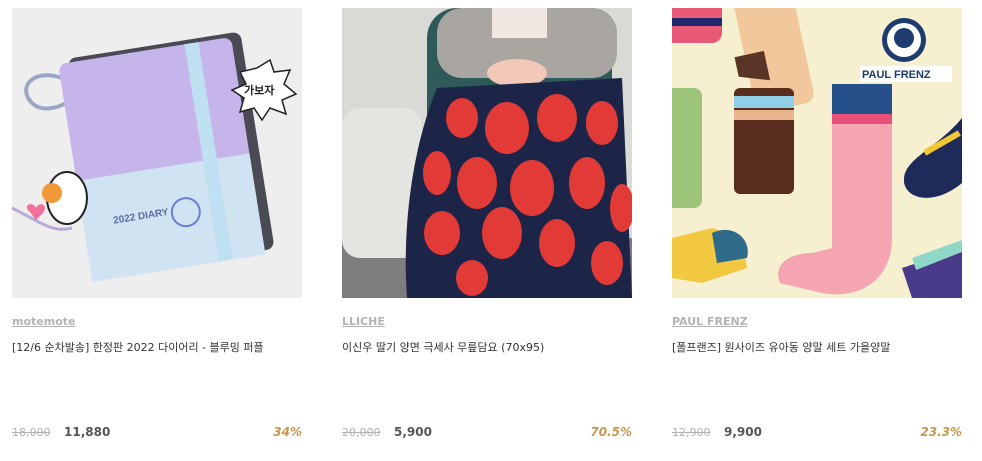  What do you see at coordinates (31, 432) in the screenshot?
I see `original-price: 18,000` at bounding box center [31, 432].